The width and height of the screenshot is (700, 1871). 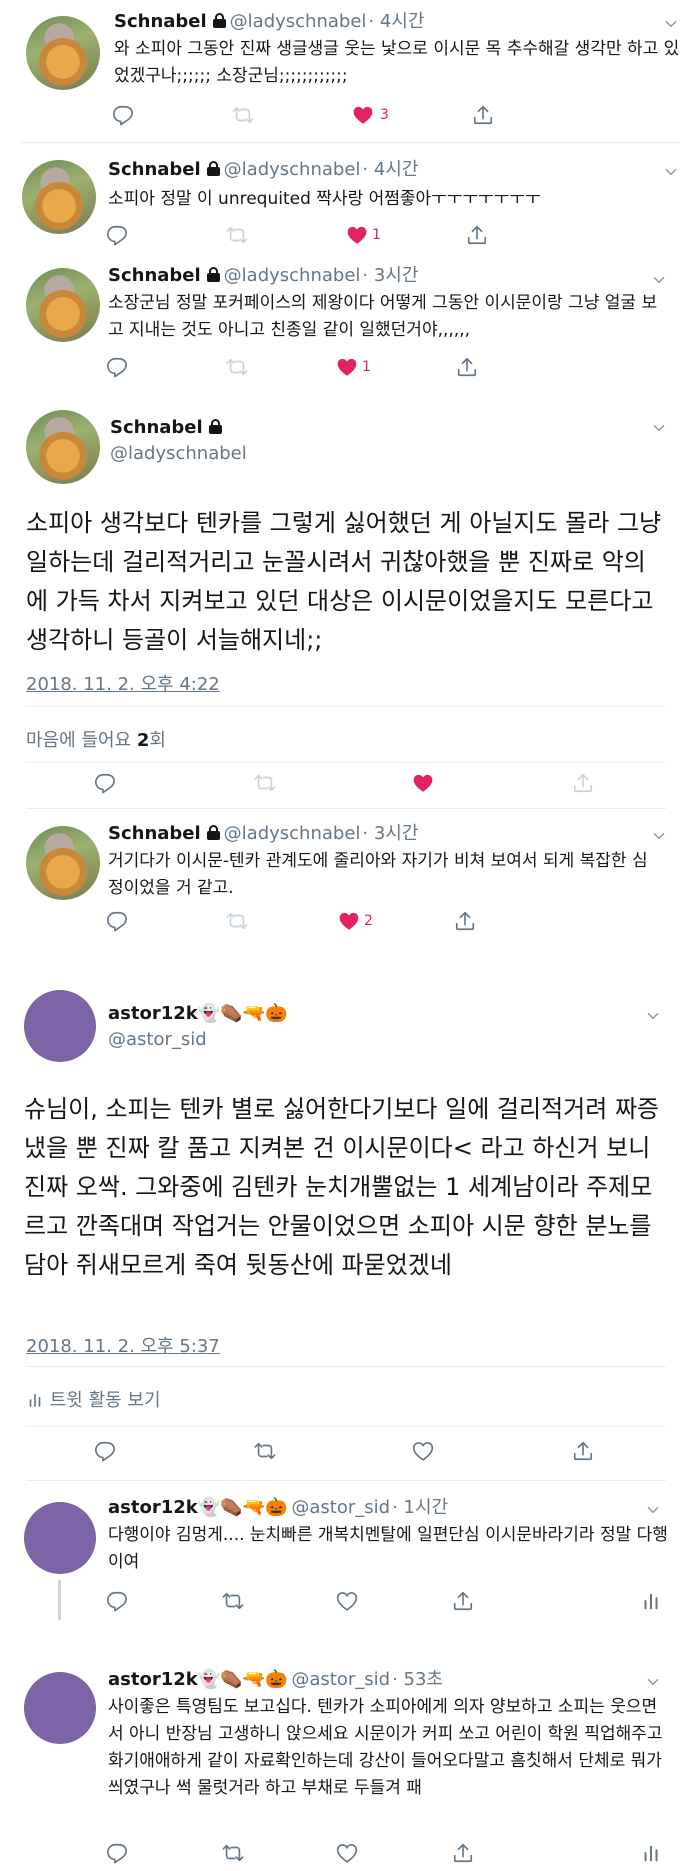 What do you see at coordinates (123, 1345) in the screenshot?
I see `tweet-date: 2018. 11. 2. 오후 5:37` at bounding box center [123, 1345].